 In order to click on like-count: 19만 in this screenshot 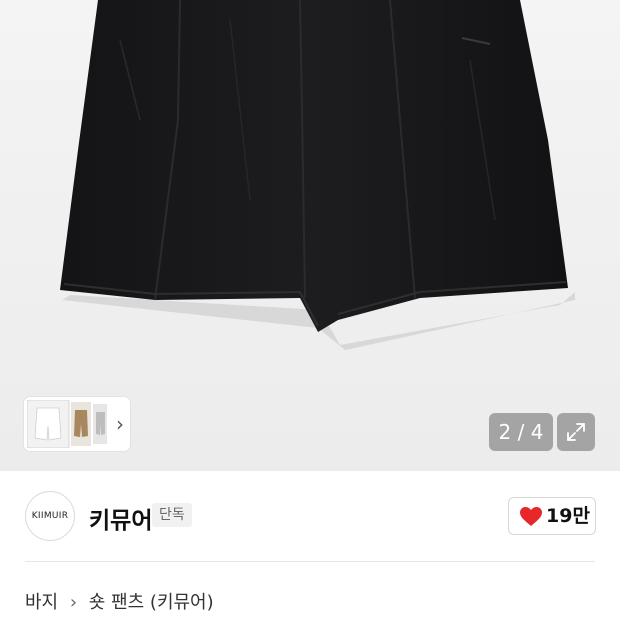, I will do `click(568, 516)`.